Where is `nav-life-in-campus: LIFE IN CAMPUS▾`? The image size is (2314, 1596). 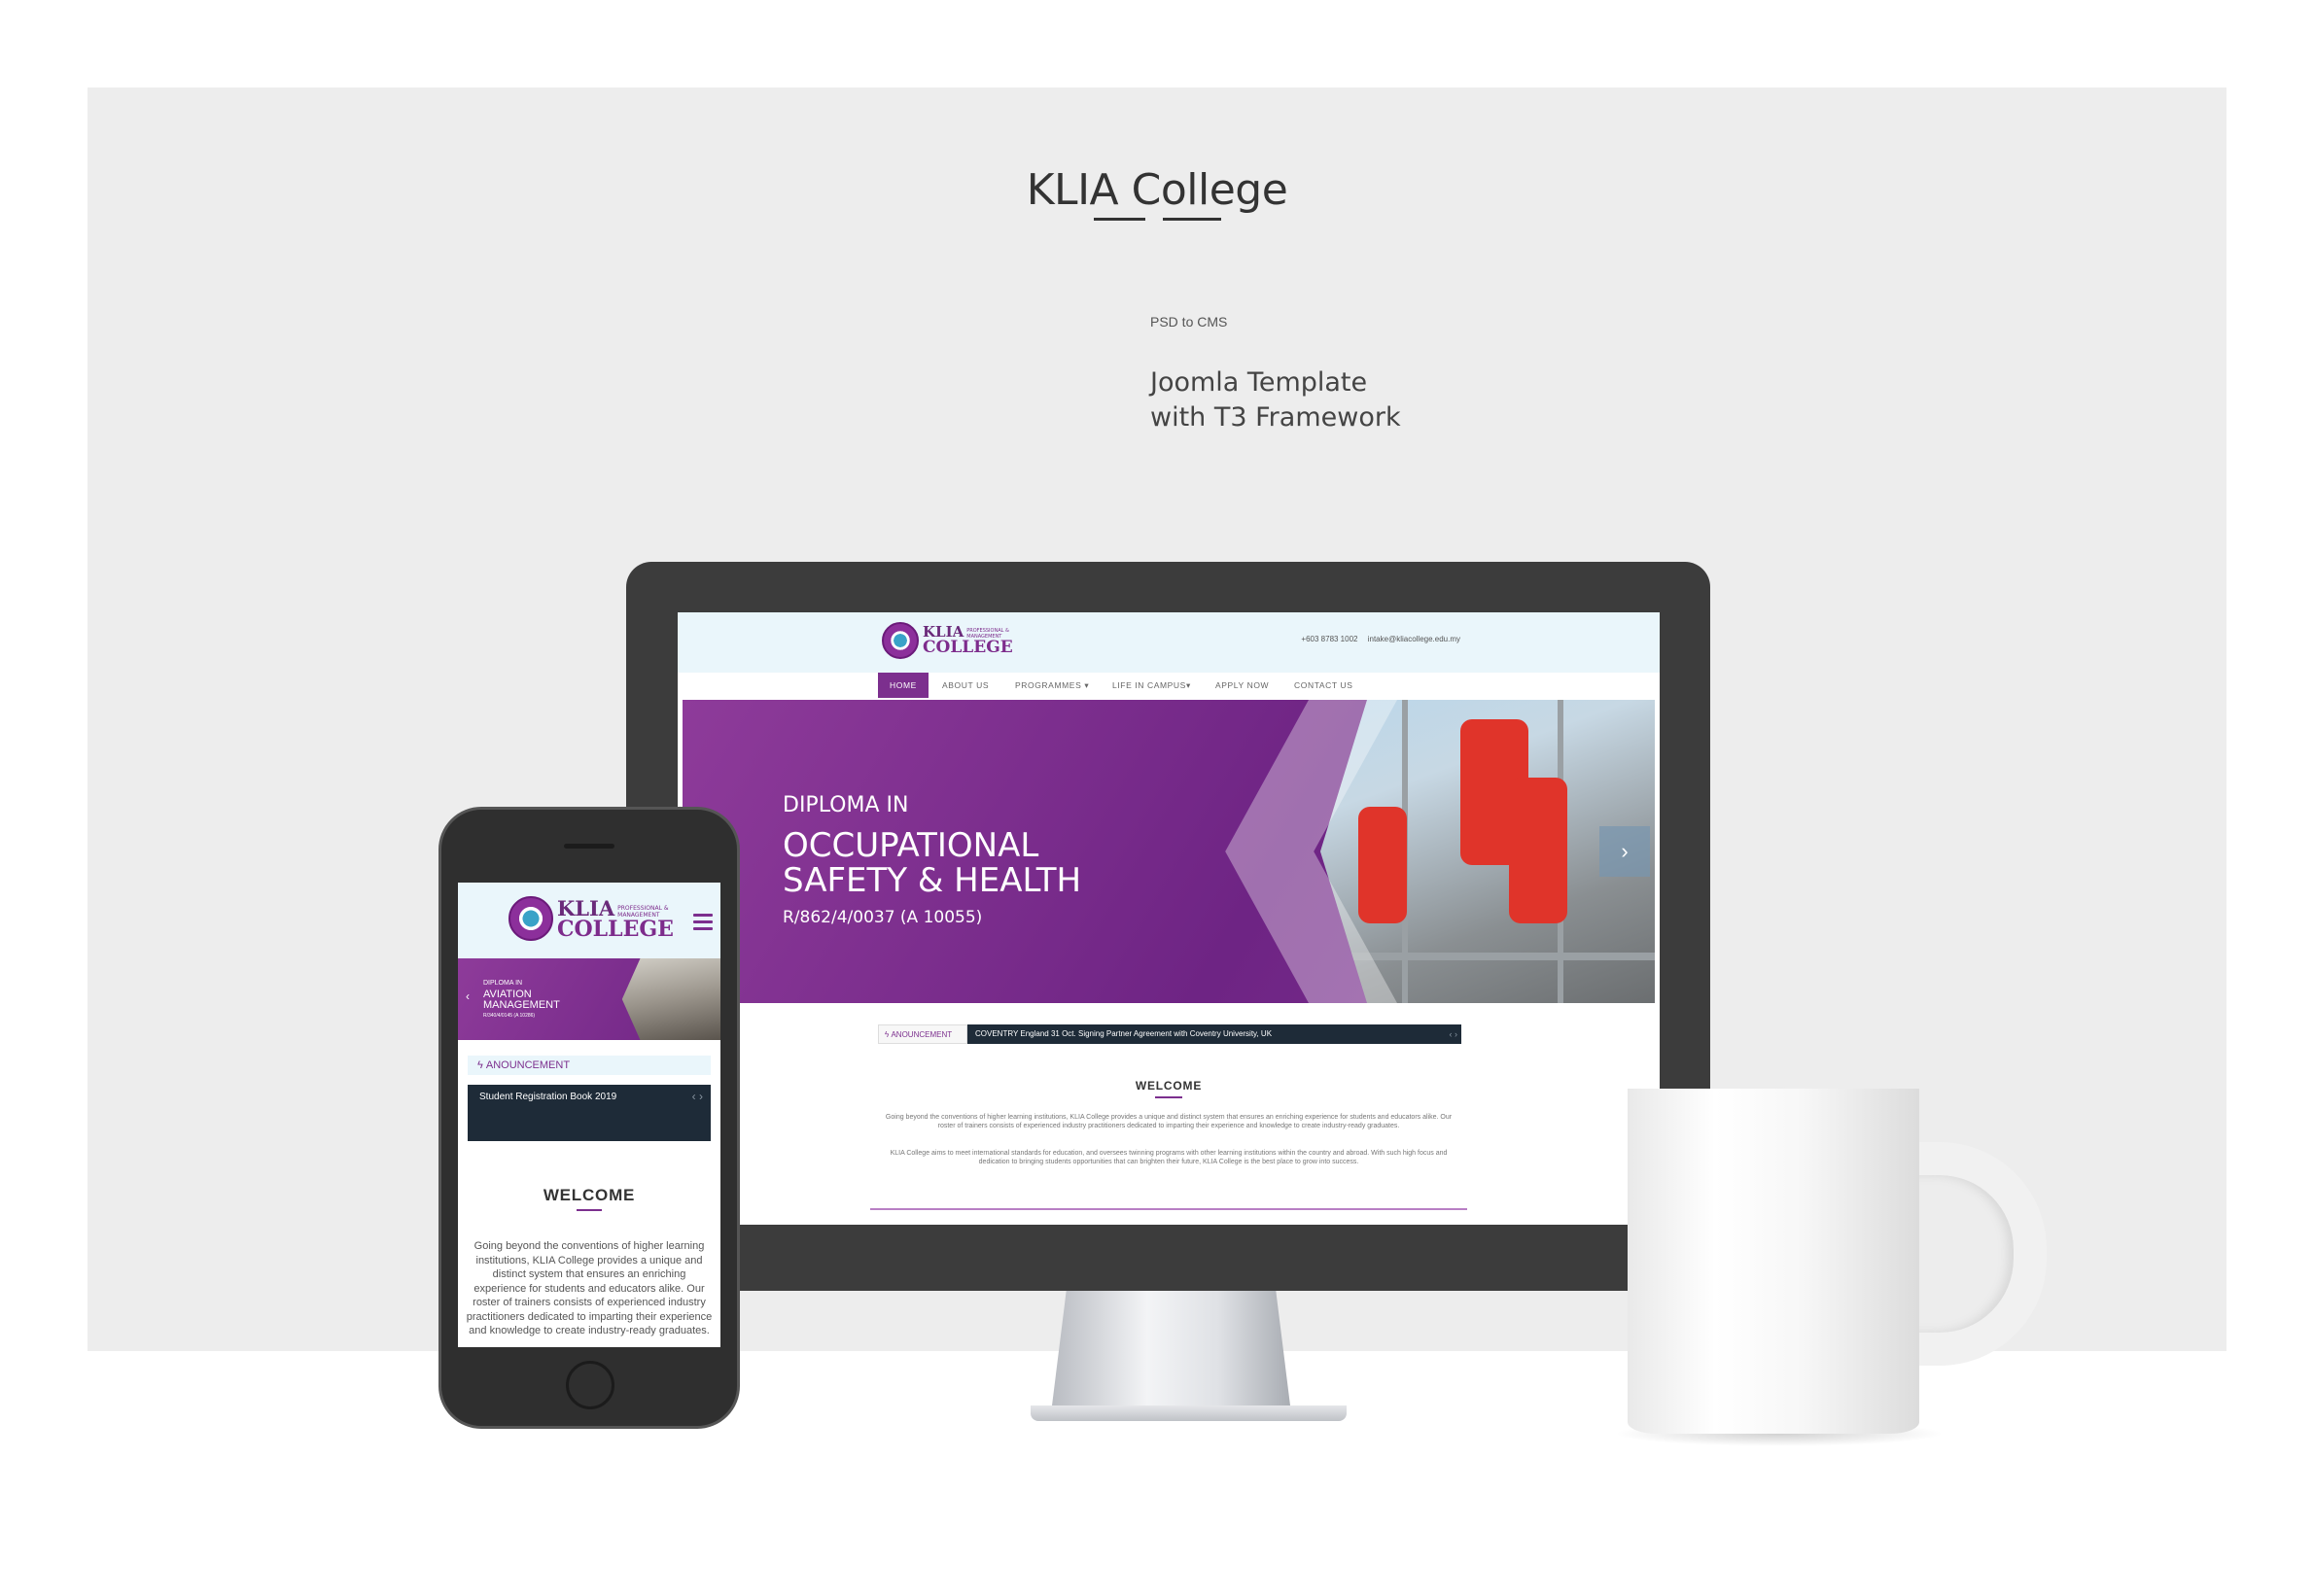 nav-life-in-campus: LIFE IN CAMPUS▾ is located at coordinates (1151, 685).